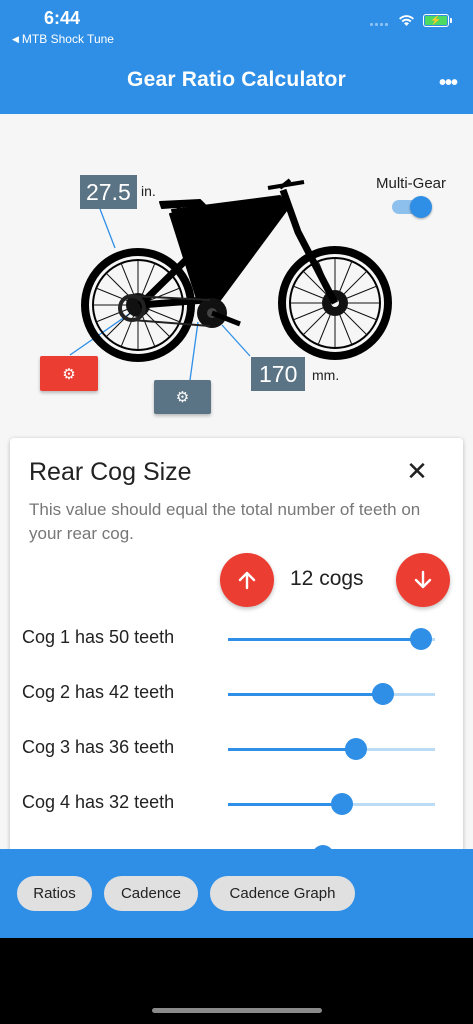 The width and height of the screenshot is (473, 1024). What do you see at coordinates (237, 1010) in the screenshot?
I see `home-indicator` at bounding box center [237, 1010].